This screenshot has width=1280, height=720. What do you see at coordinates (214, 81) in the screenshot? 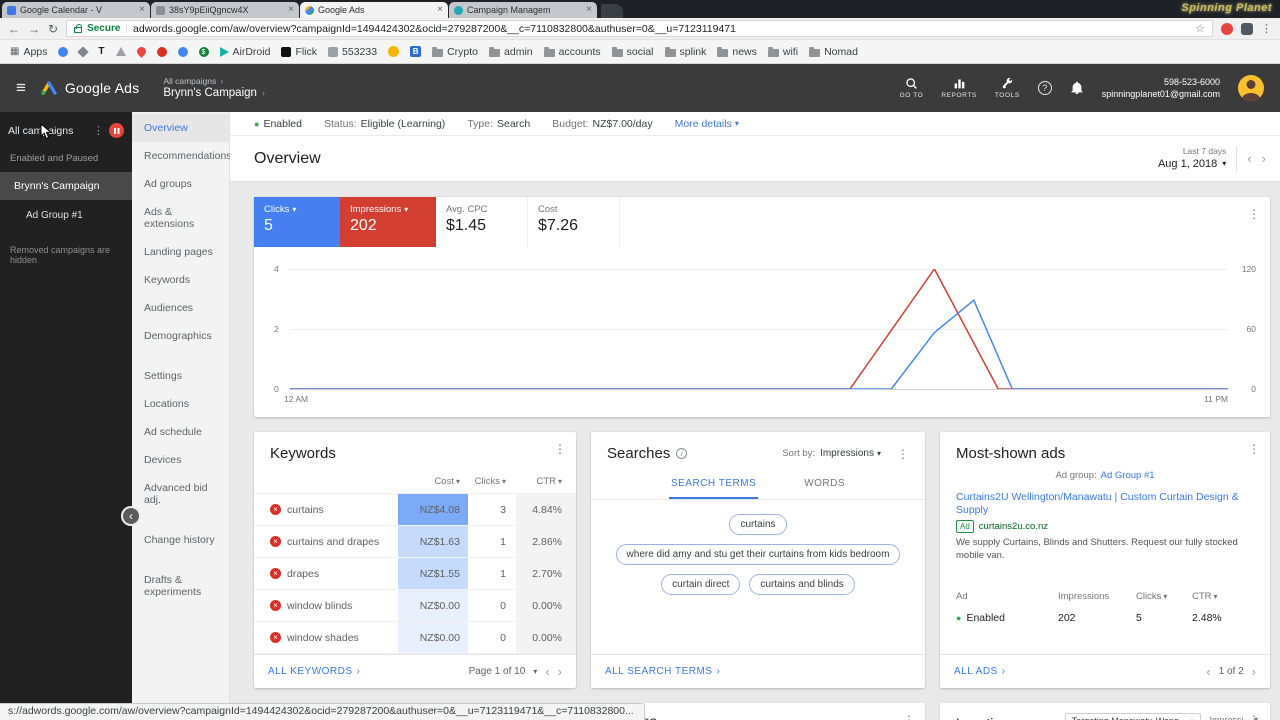
I see `breadcrumb-all-campaigns: All campaigns ›` at bounding box center [214, 81].